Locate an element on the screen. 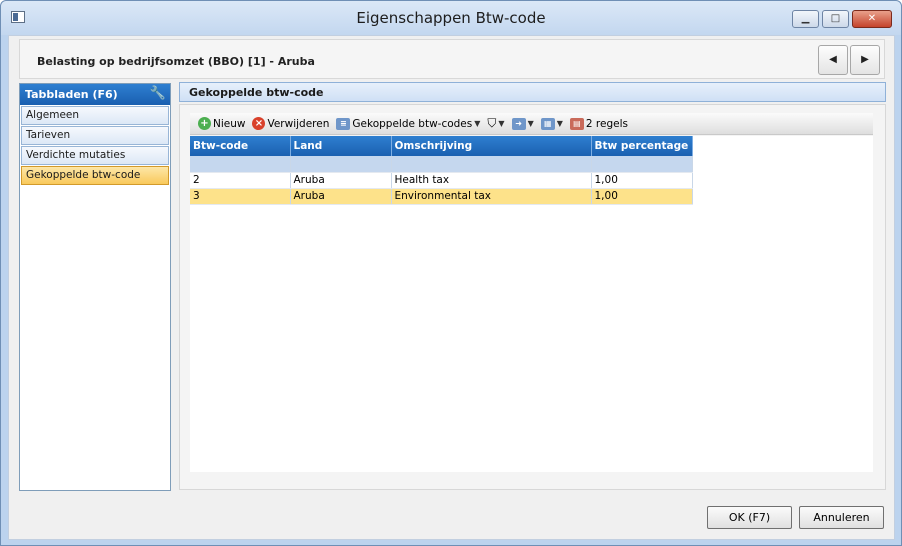 This screenshot has width=902, height=546. new-label: Nieuw is located at coordinates (229, 123).